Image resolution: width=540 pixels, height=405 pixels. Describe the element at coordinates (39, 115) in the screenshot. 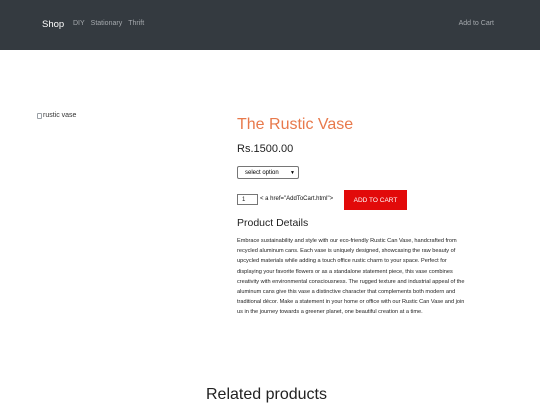

I see `broken-image-icon` at that location.